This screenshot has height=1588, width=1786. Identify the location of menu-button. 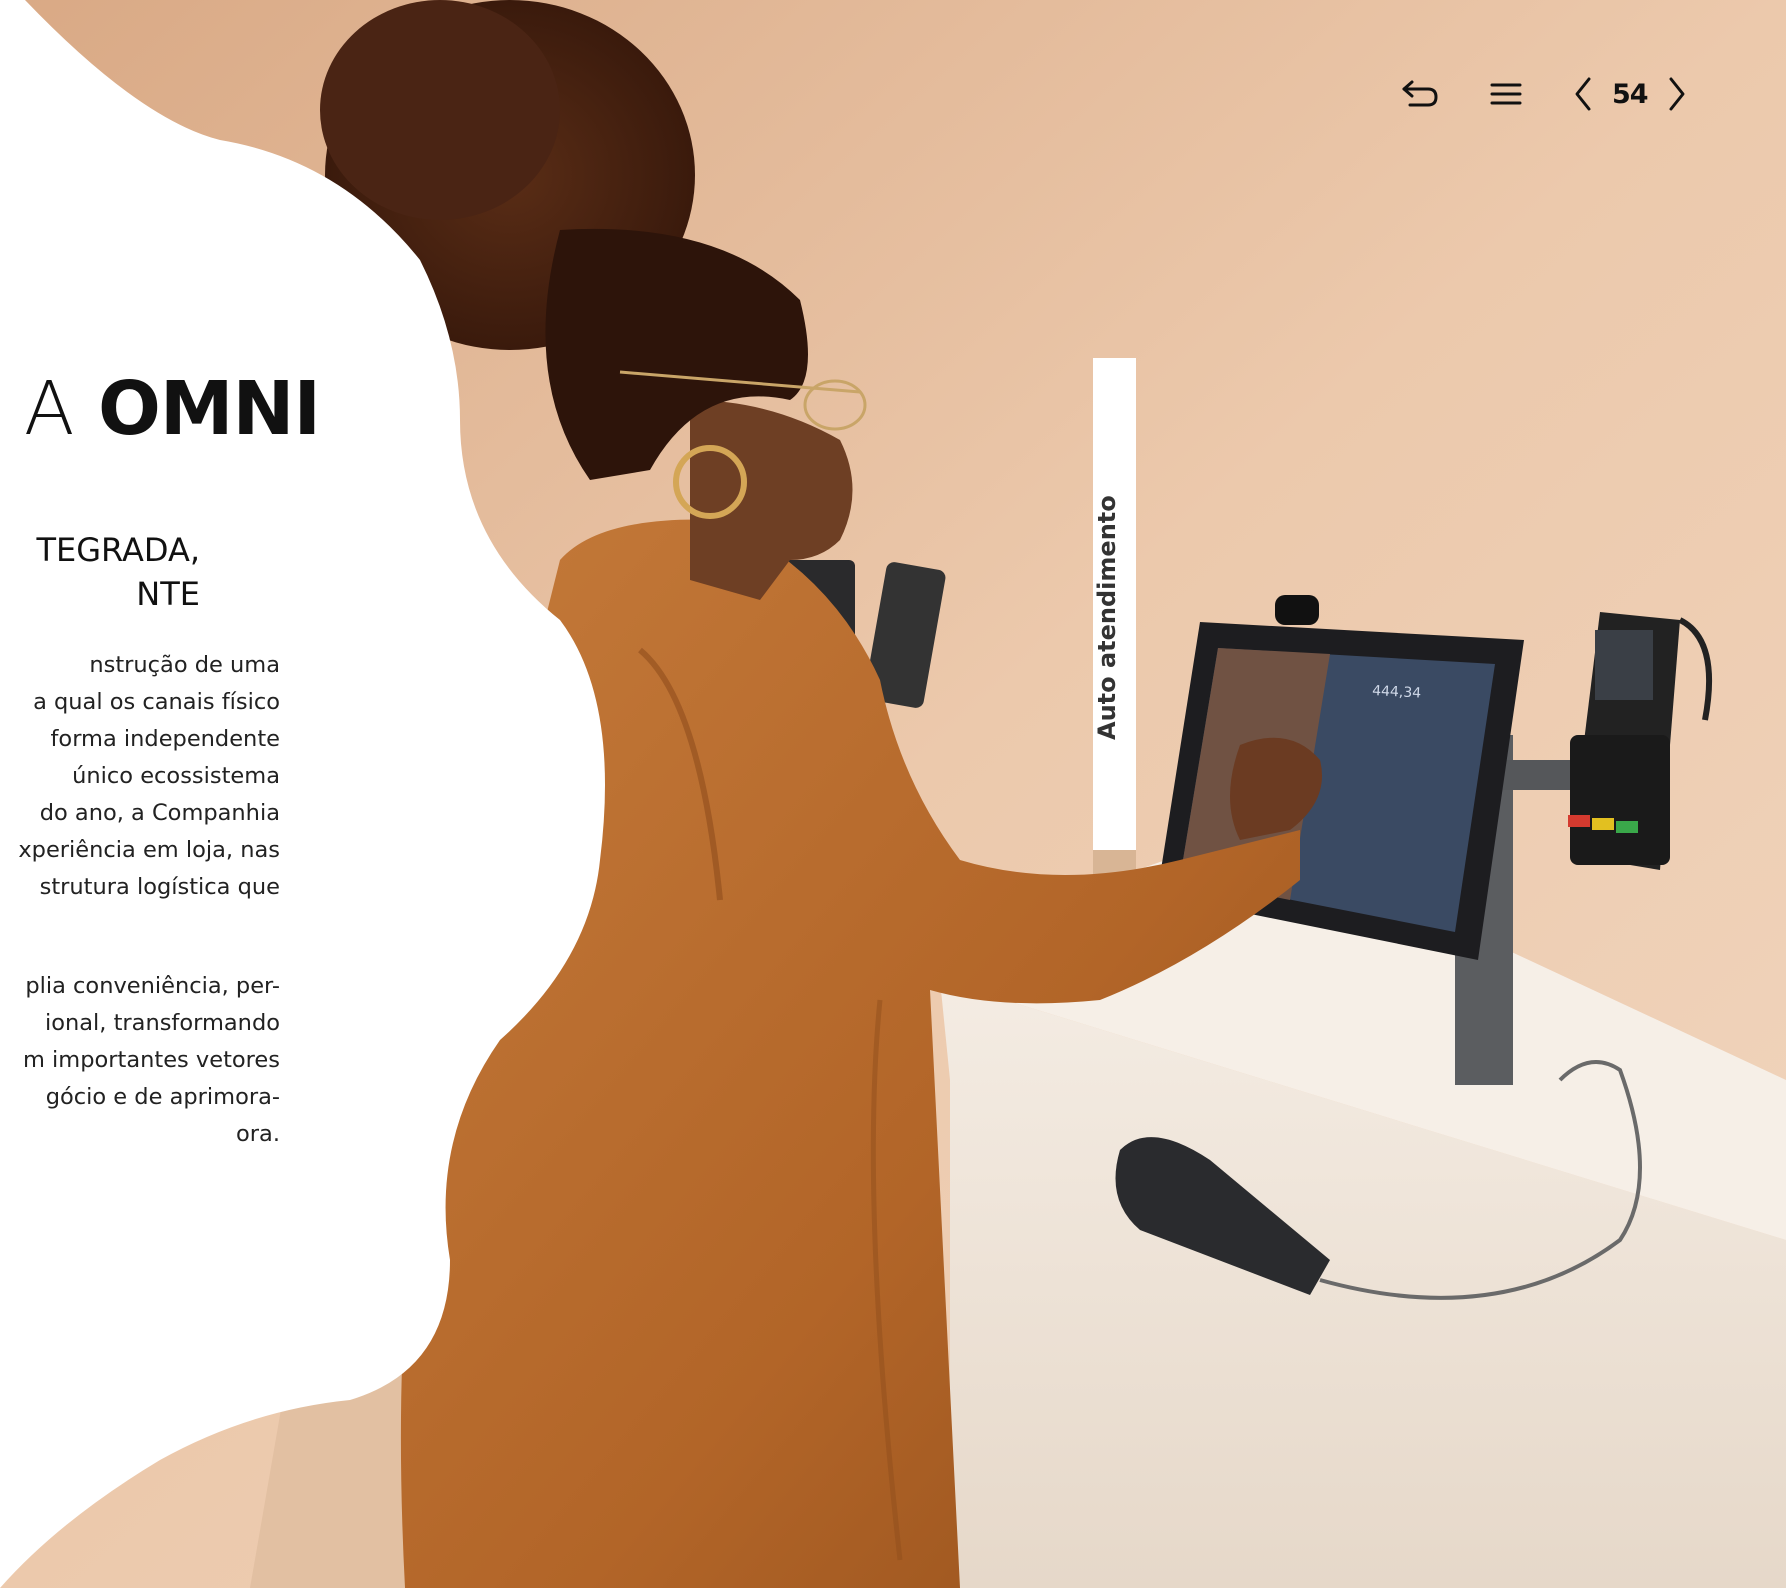
(1506, 94).